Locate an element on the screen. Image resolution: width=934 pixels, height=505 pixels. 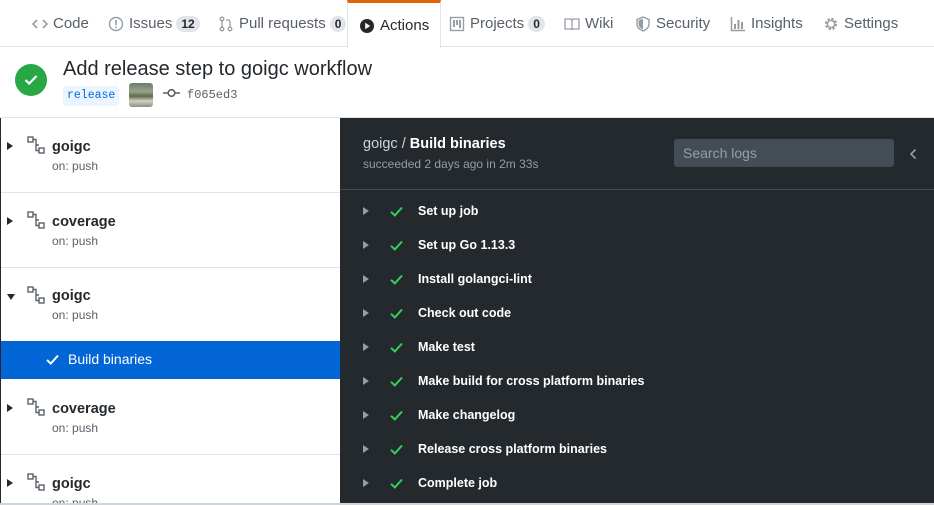
log-title: goigc / Build binaries is located at coordinates (434, 144).